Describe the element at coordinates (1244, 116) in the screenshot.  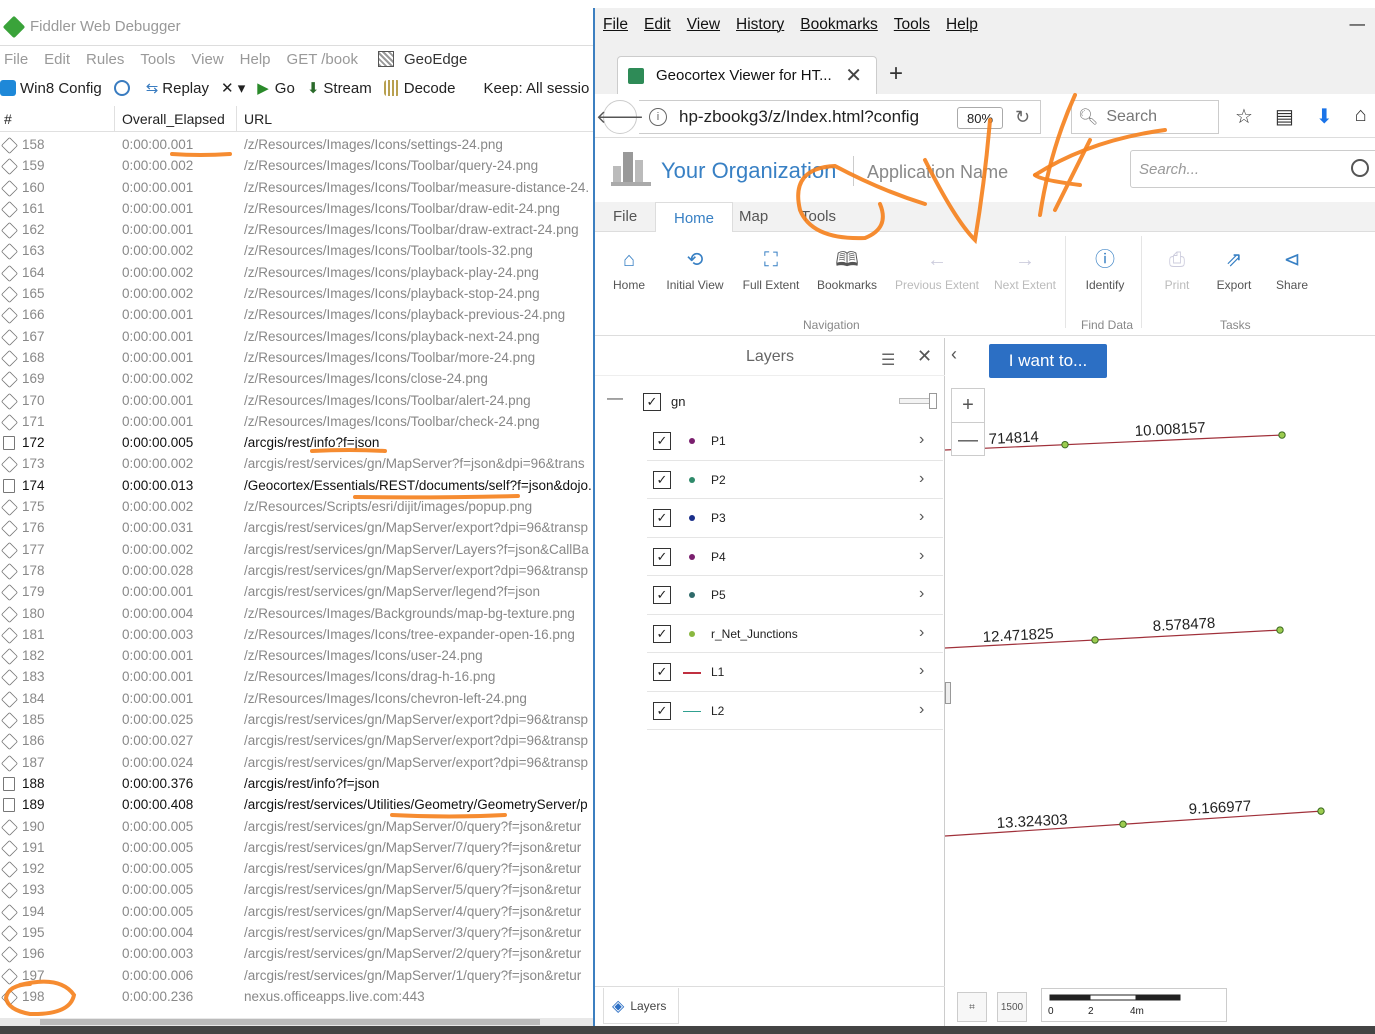
I see `bookmark-star-icon: ☆` at that location.